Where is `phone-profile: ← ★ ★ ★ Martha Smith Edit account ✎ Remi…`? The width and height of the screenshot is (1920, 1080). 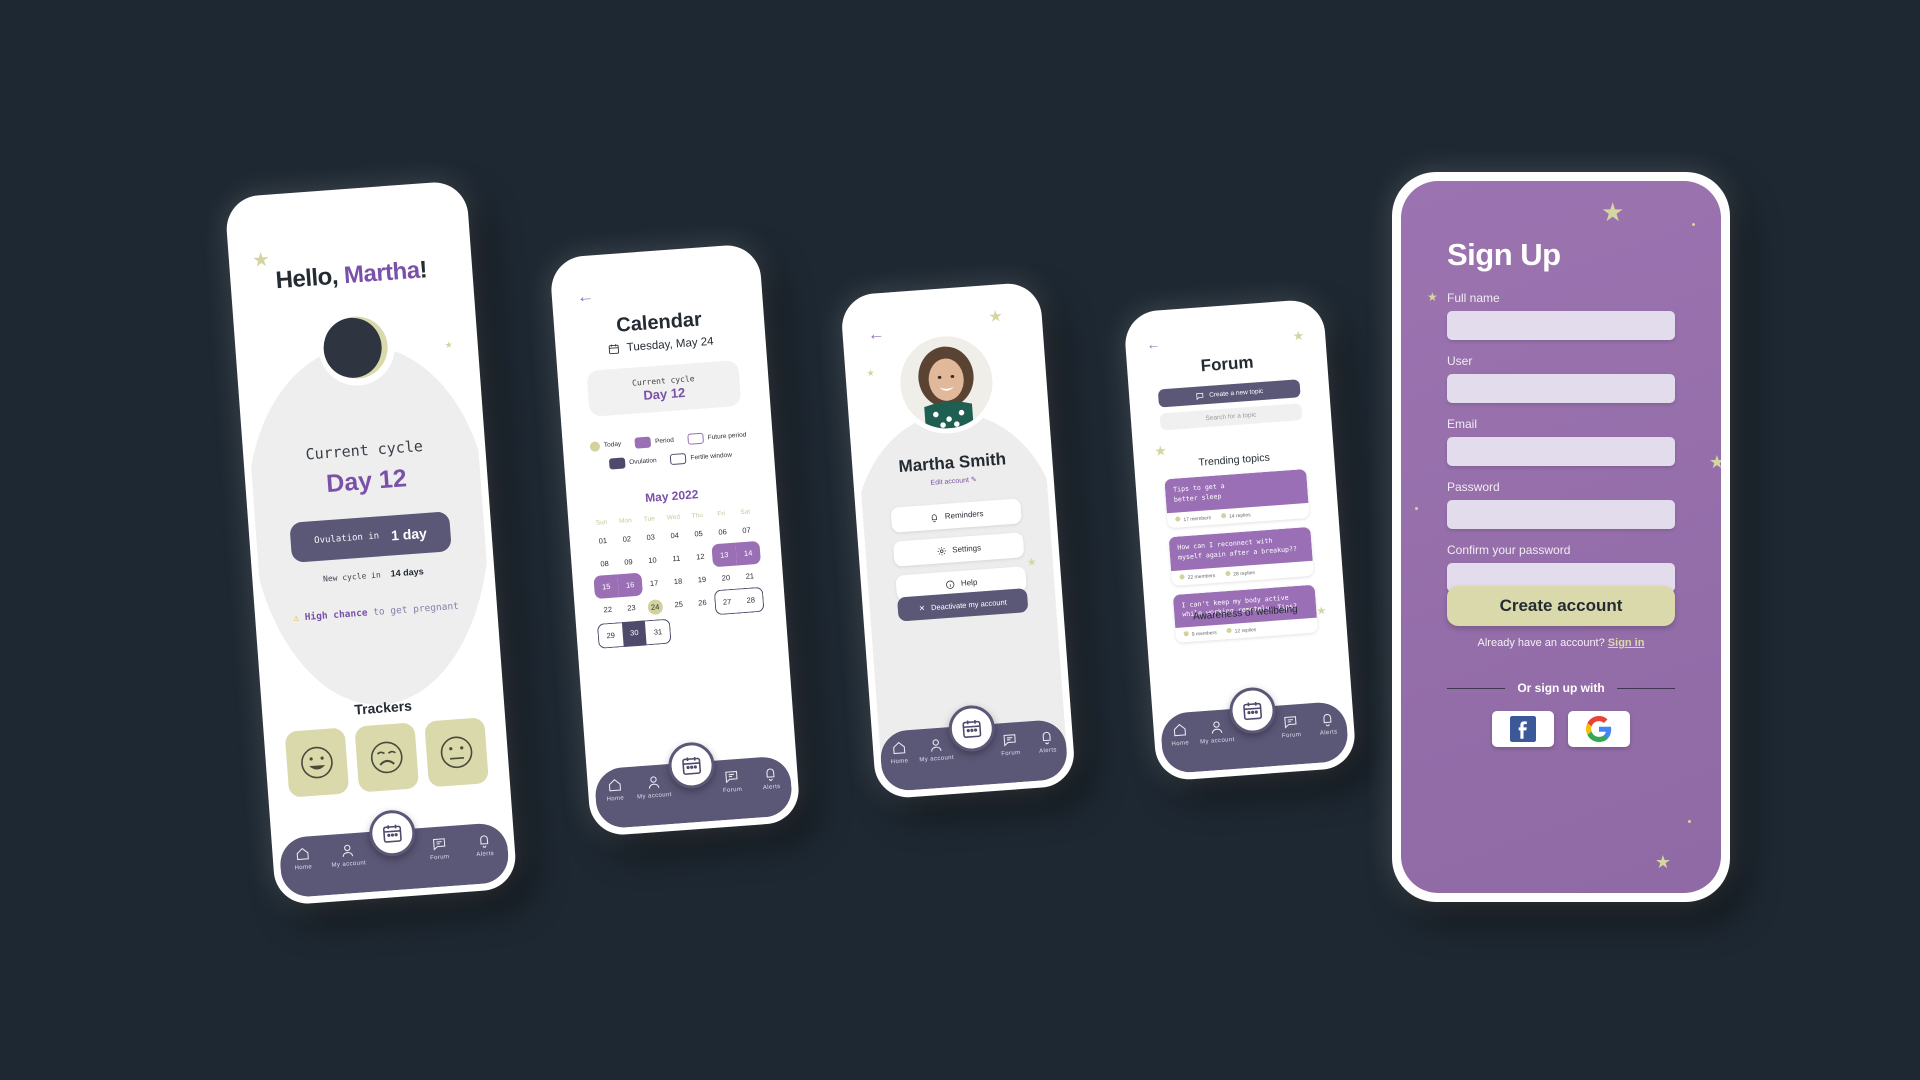
phone-profile: ← ★ ★ ★ Martha Smith Edit account ✎ Remi… is located at coordinates (958, 540).